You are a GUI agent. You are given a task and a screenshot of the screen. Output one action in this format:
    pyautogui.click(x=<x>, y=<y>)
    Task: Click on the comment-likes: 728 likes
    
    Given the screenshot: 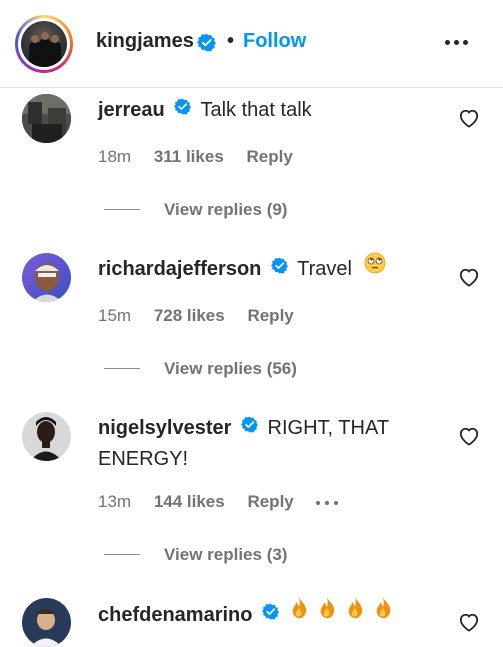 What is the action you would take?
    pyautogui.click(x=189, y=315)
    